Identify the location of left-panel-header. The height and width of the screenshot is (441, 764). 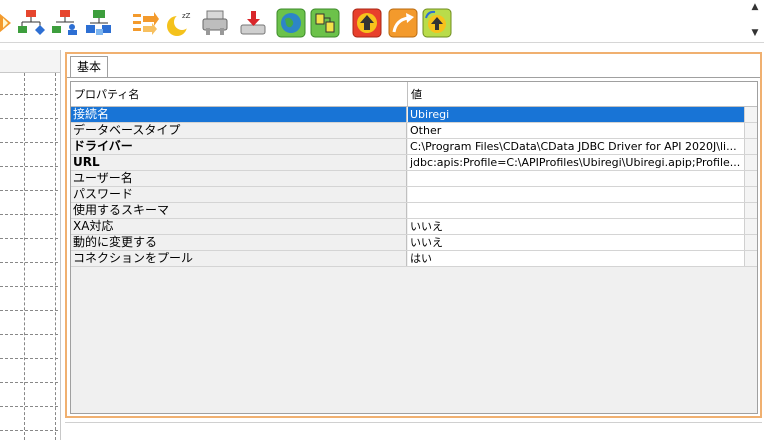
(30, 61).